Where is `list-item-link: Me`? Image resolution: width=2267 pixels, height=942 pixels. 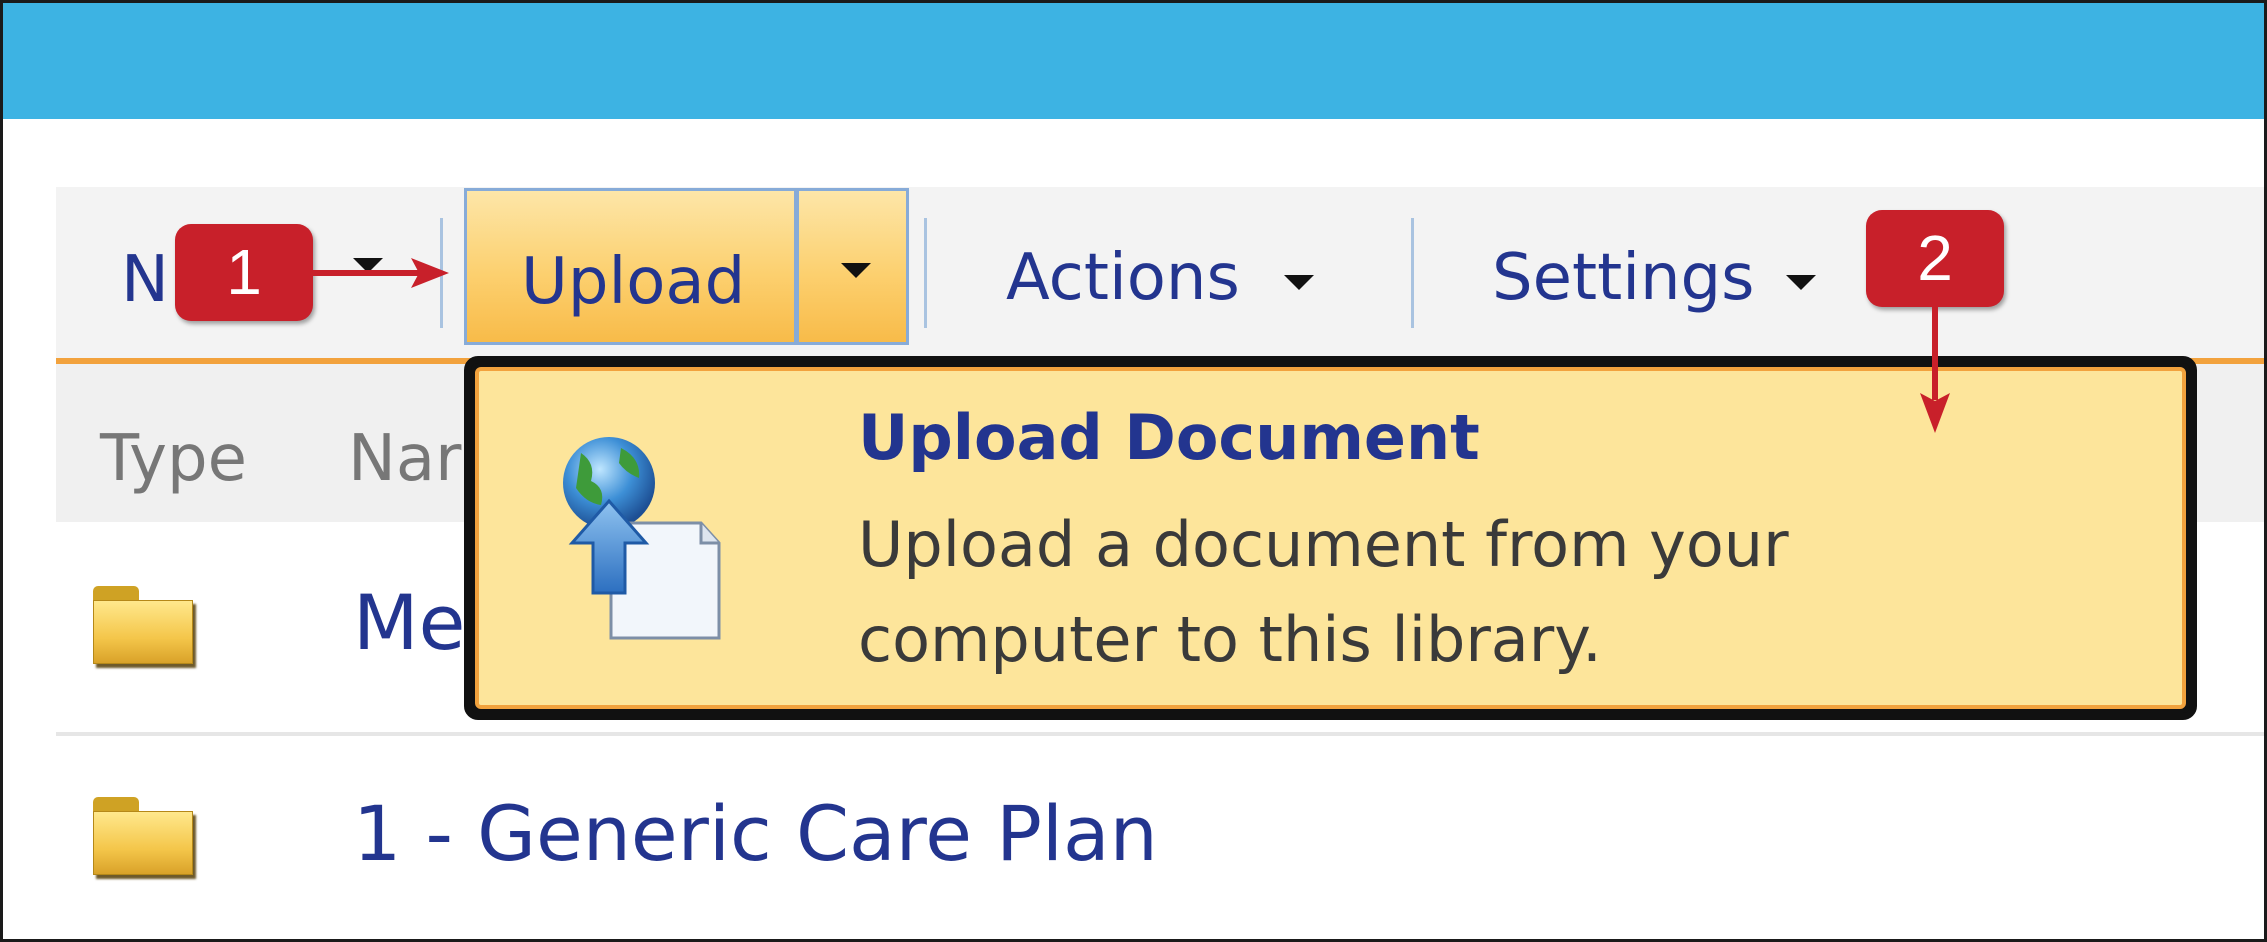
list-item-link: Me is located at coordinates (409, 623).